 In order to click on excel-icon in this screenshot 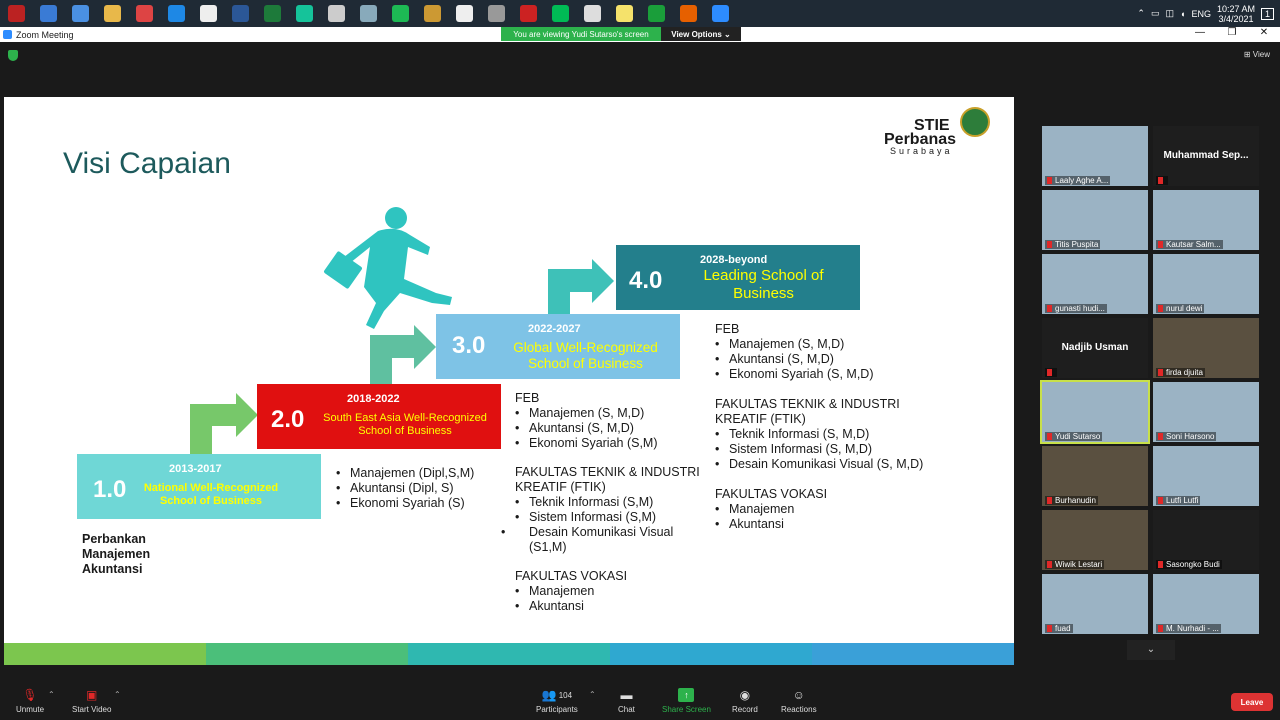, I will do `click(272, 13)`.